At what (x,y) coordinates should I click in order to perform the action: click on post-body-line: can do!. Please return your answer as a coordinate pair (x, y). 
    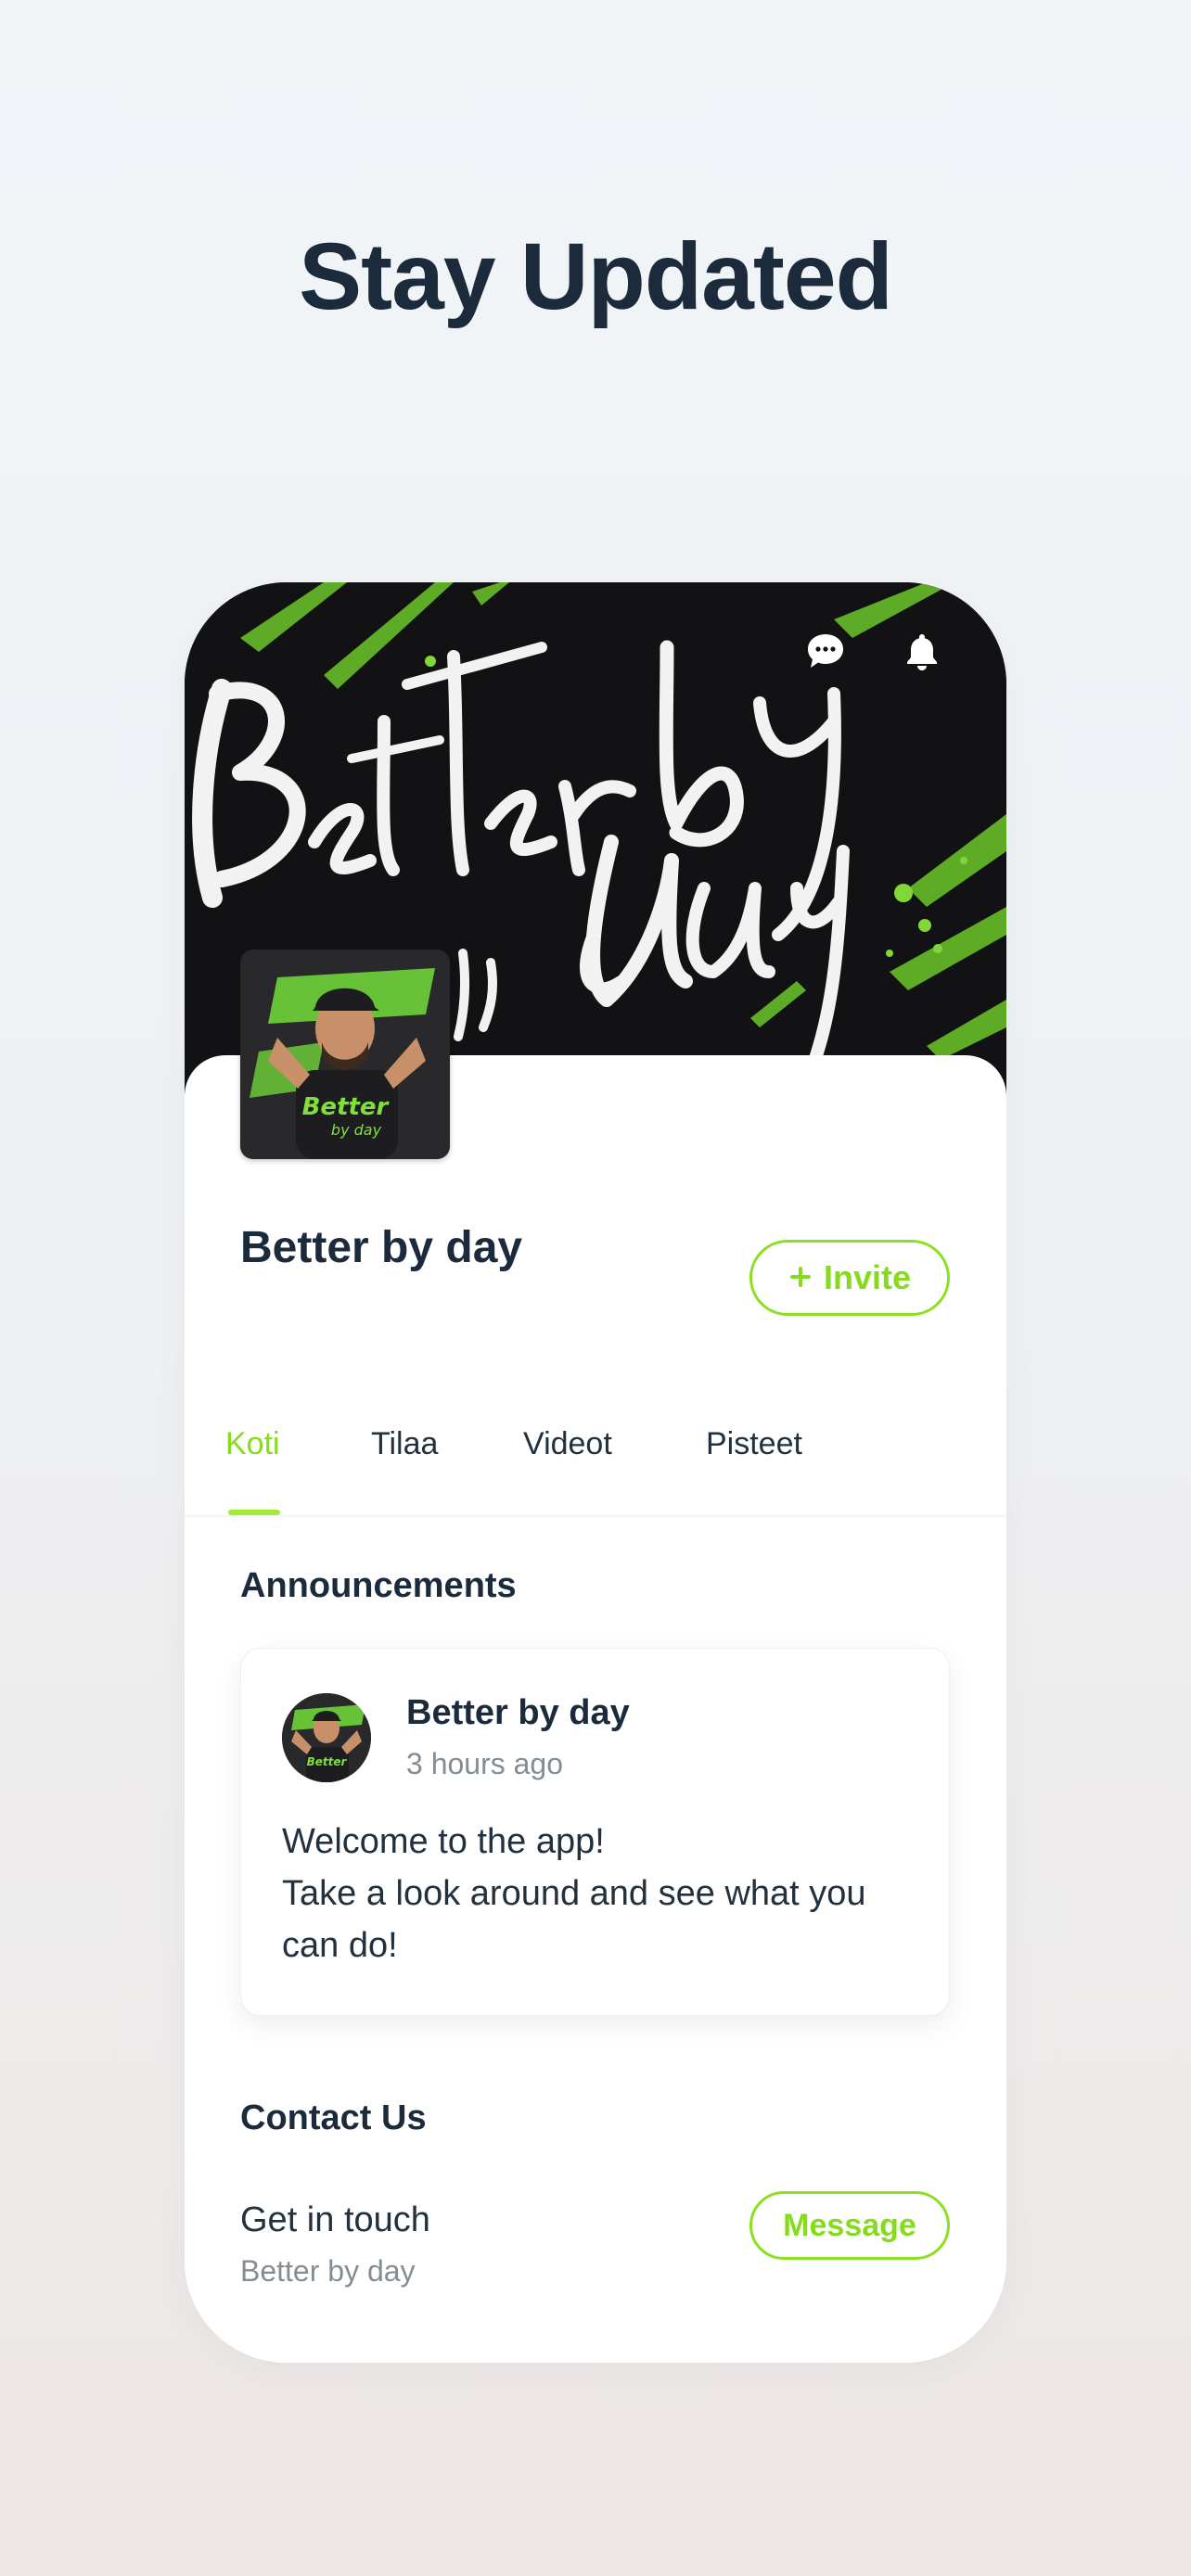
    Looking at the image, I should click on (340, 1945).